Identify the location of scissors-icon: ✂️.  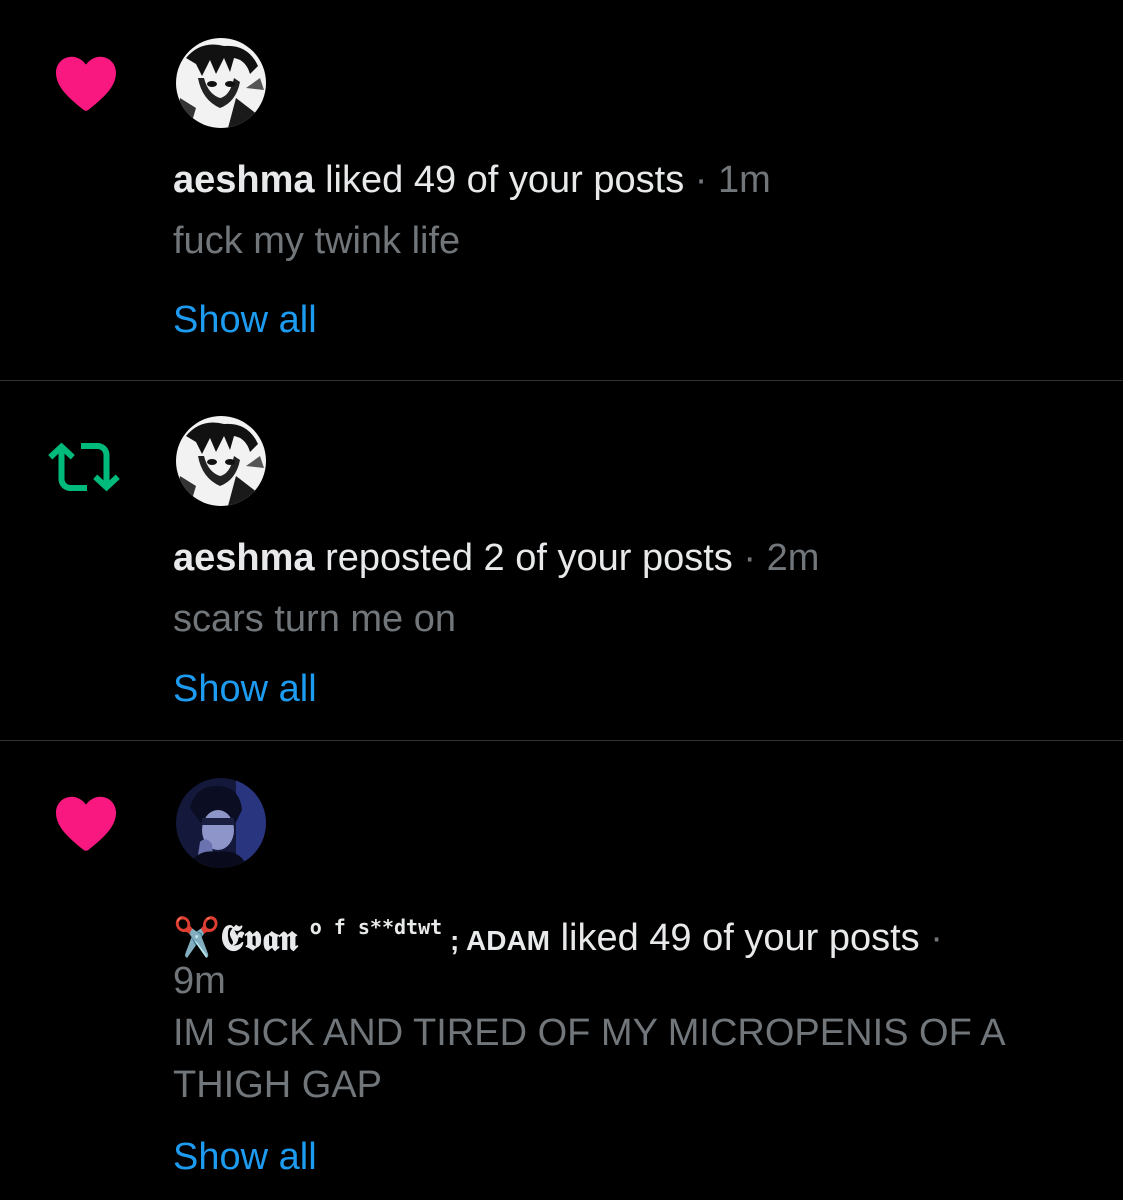
(197, 938).